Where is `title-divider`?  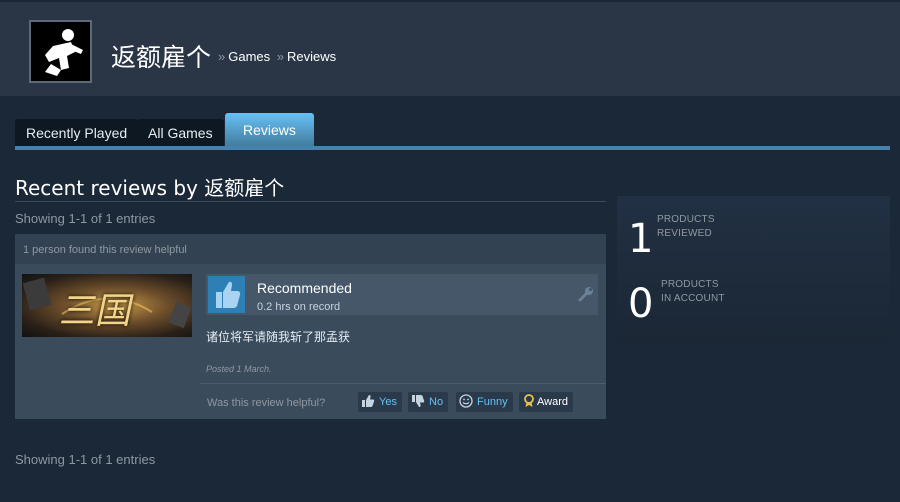 title-divider is located at coordinates (310, 201).